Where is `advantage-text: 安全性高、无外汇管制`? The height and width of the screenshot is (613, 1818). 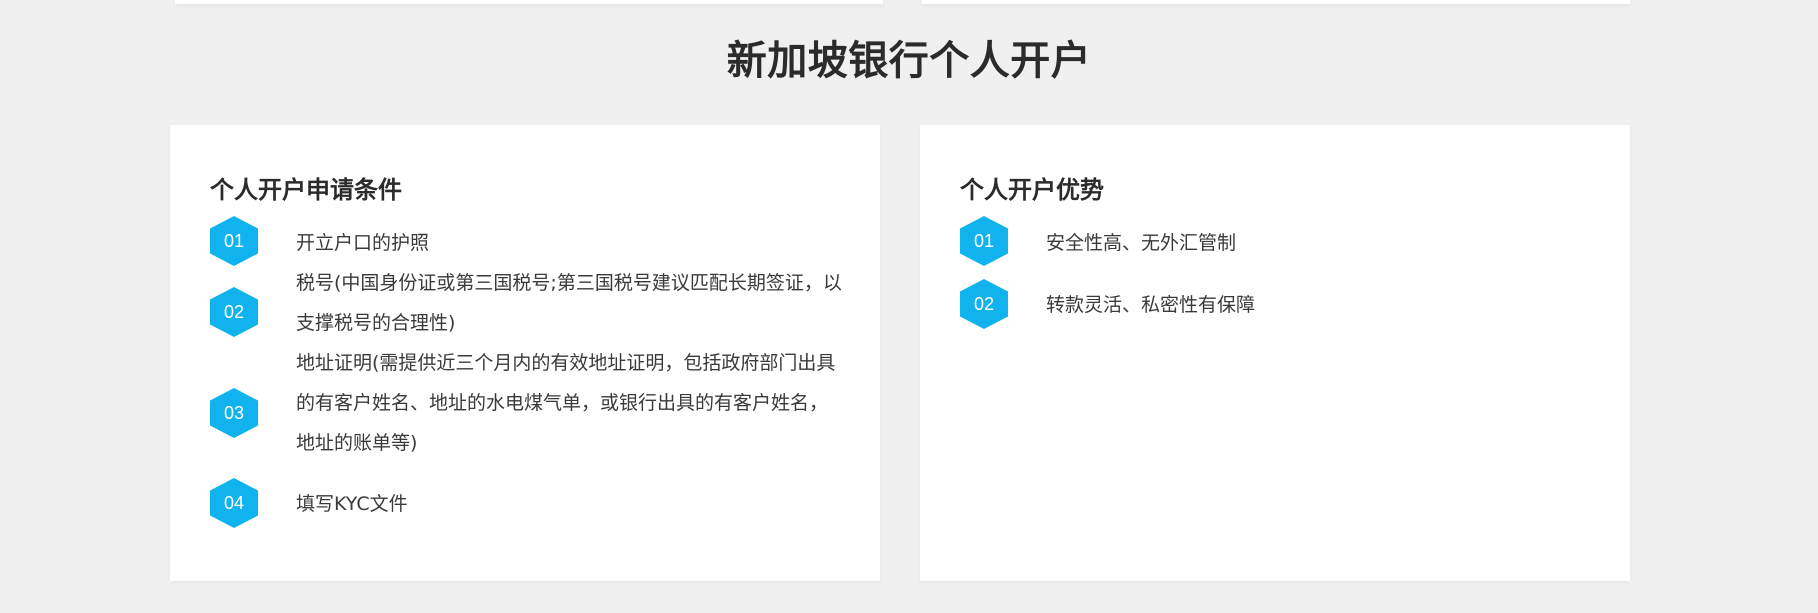
advantage-text: 安全性高、无外汇管制 is located at coordinates (1141, 243).